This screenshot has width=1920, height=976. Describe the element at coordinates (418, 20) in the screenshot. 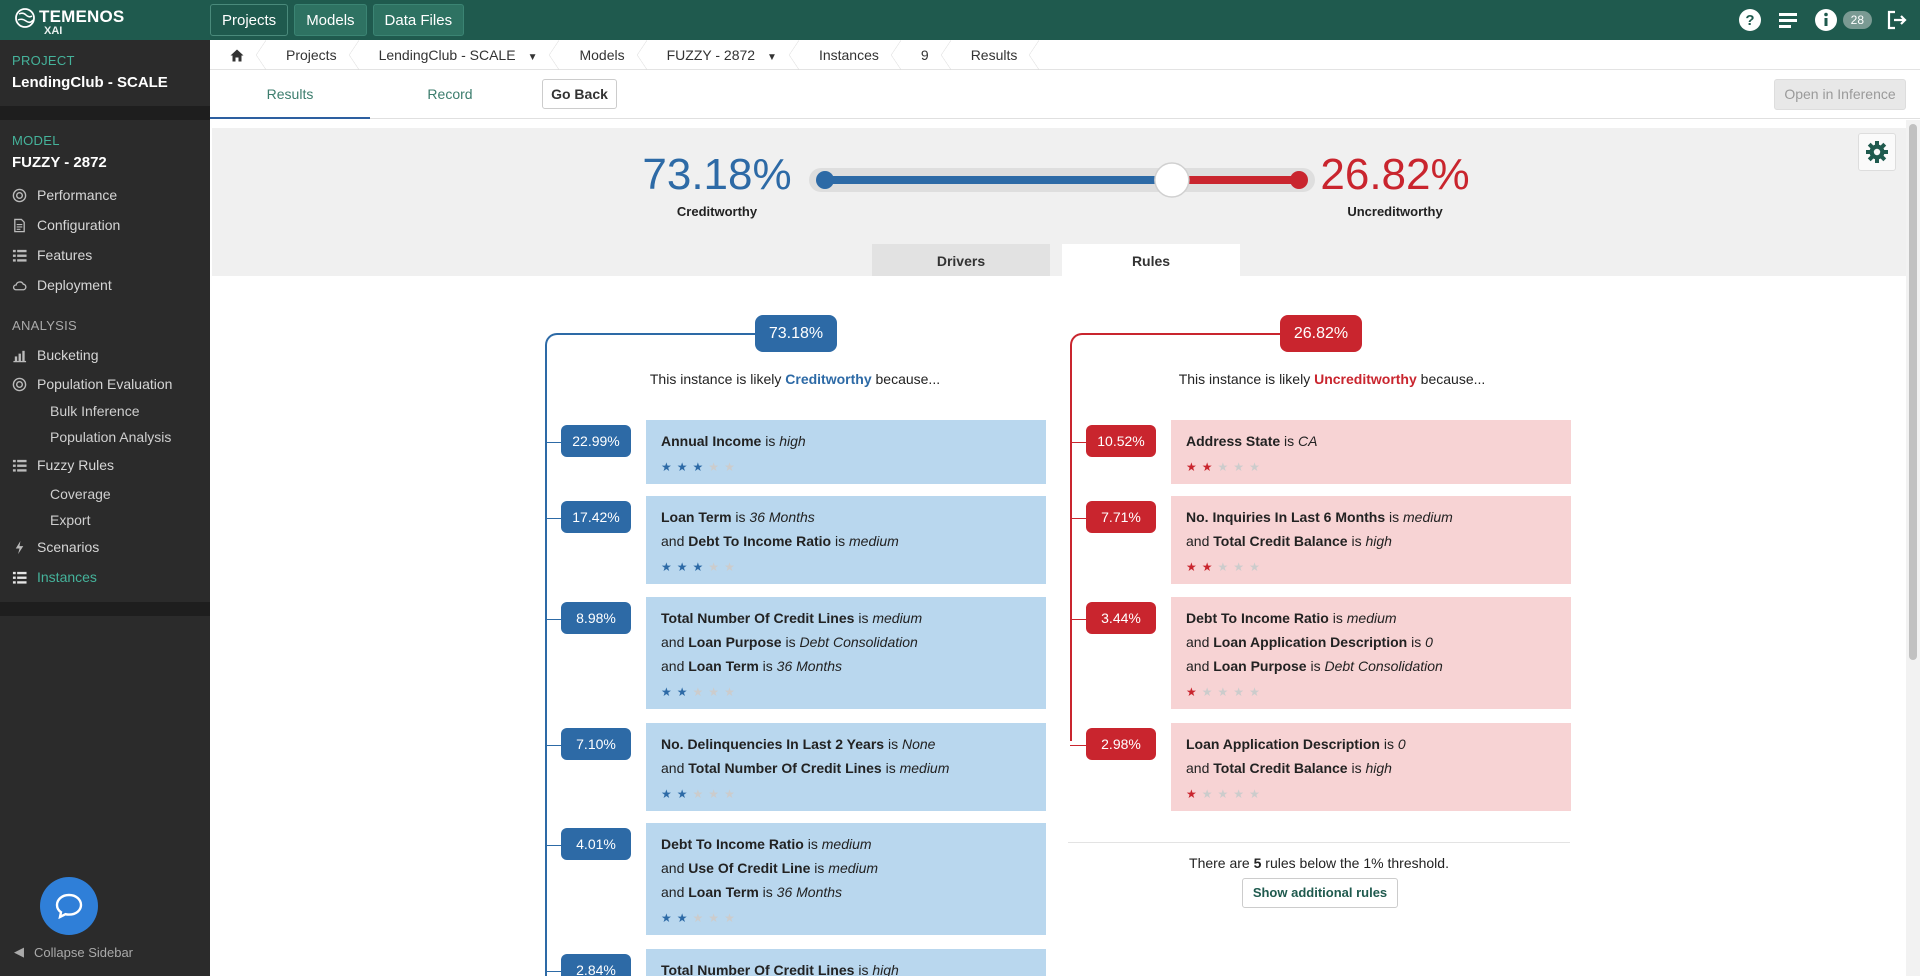

I see `nav-data-files-button: Data Files` at that location.